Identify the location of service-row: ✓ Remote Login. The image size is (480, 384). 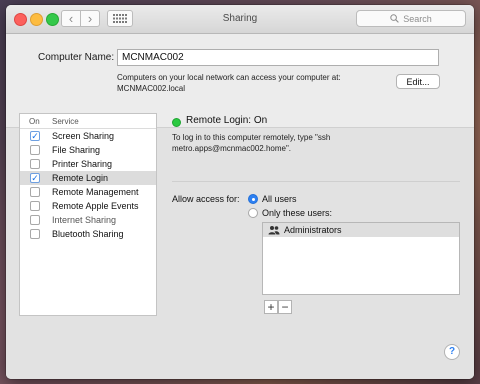
(88, 178).